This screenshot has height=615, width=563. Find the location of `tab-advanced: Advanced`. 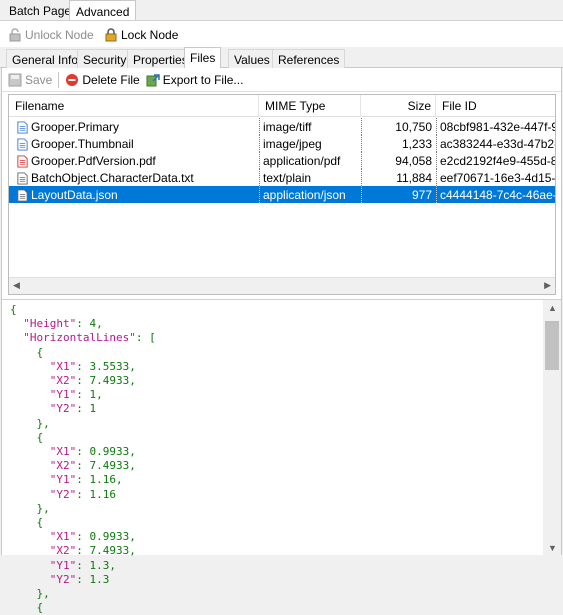

tab-advanced: Advanced is located at coordinates (103, 10).